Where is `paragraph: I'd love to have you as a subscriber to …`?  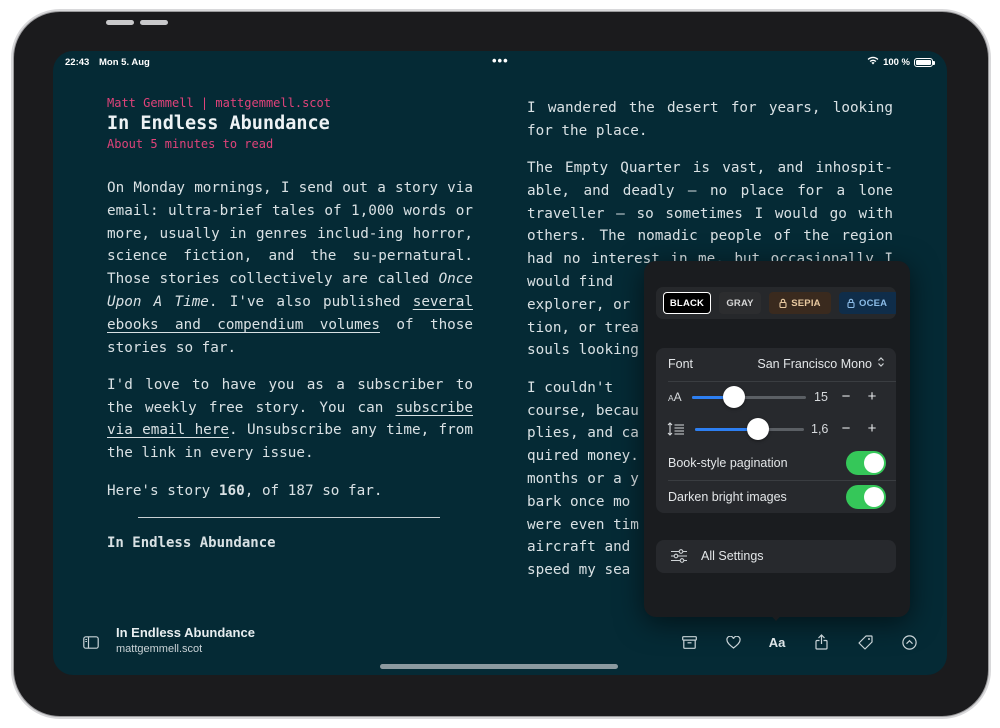
paragraph: I'd love to have you as a subscriber to … is located at coordinates (290, 419).